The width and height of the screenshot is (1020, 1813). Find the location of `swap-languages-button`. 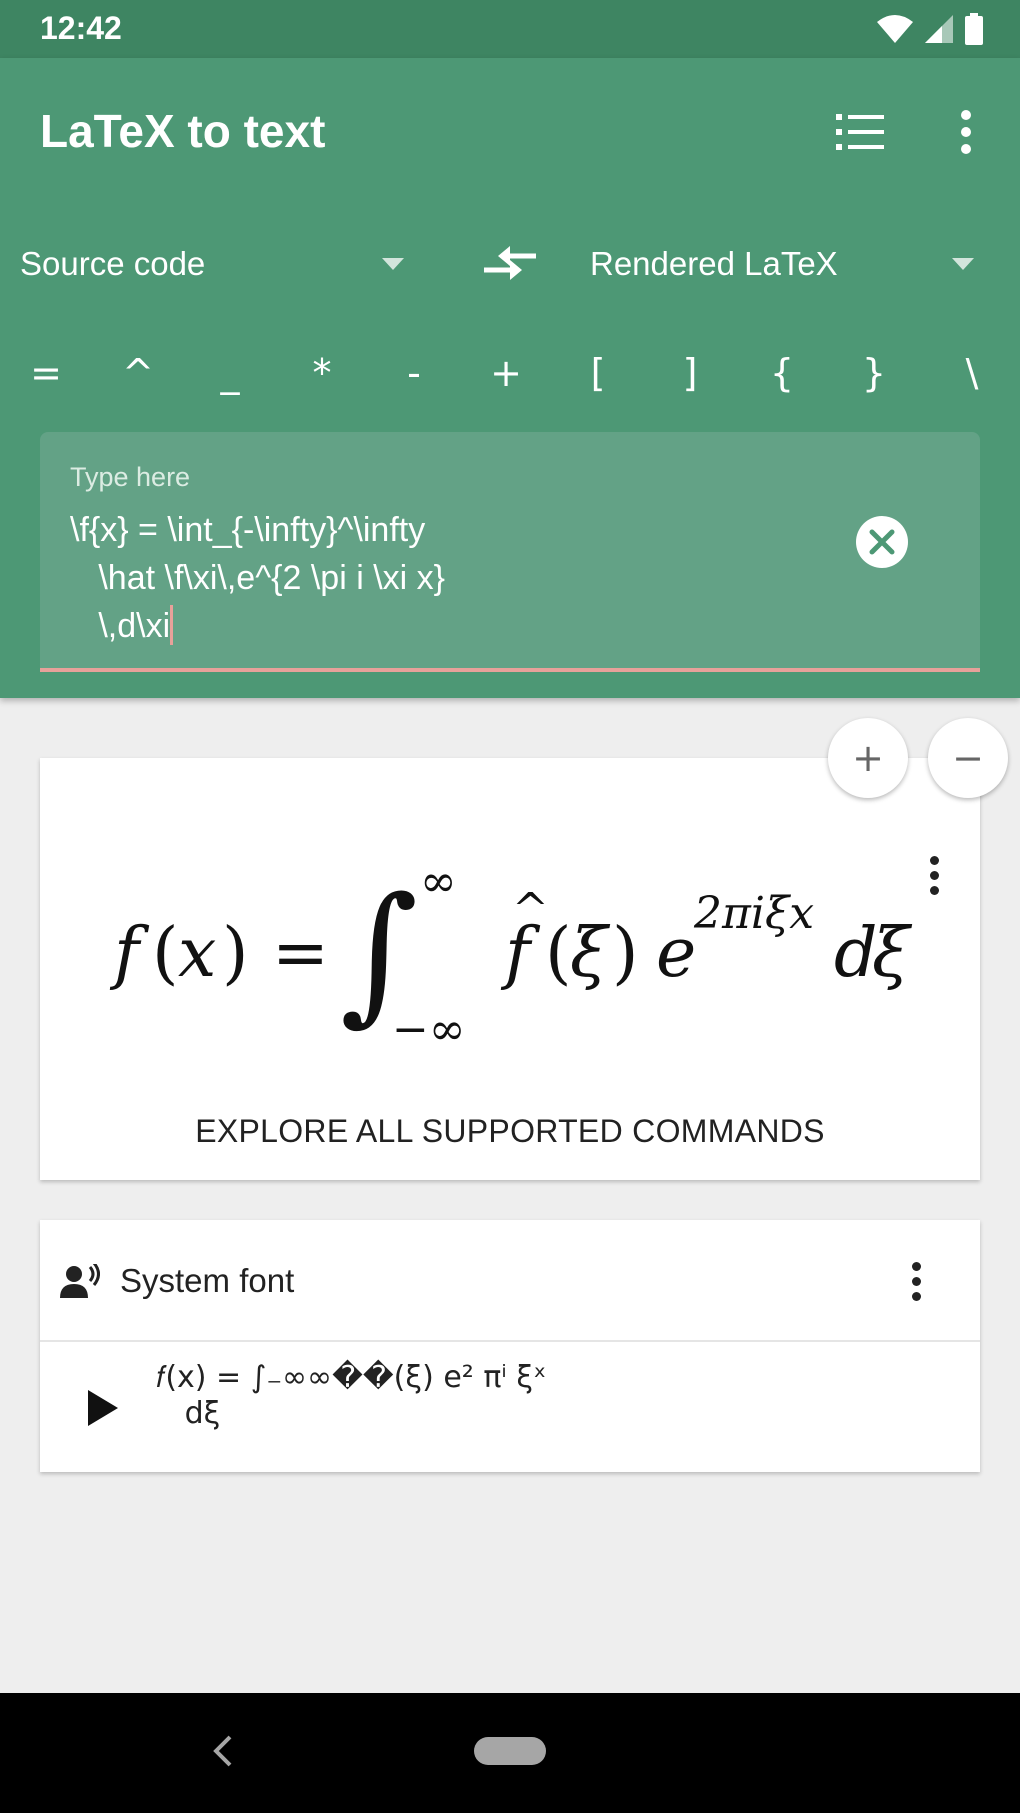

swap-languages-button is located at coordinates (510, 264).